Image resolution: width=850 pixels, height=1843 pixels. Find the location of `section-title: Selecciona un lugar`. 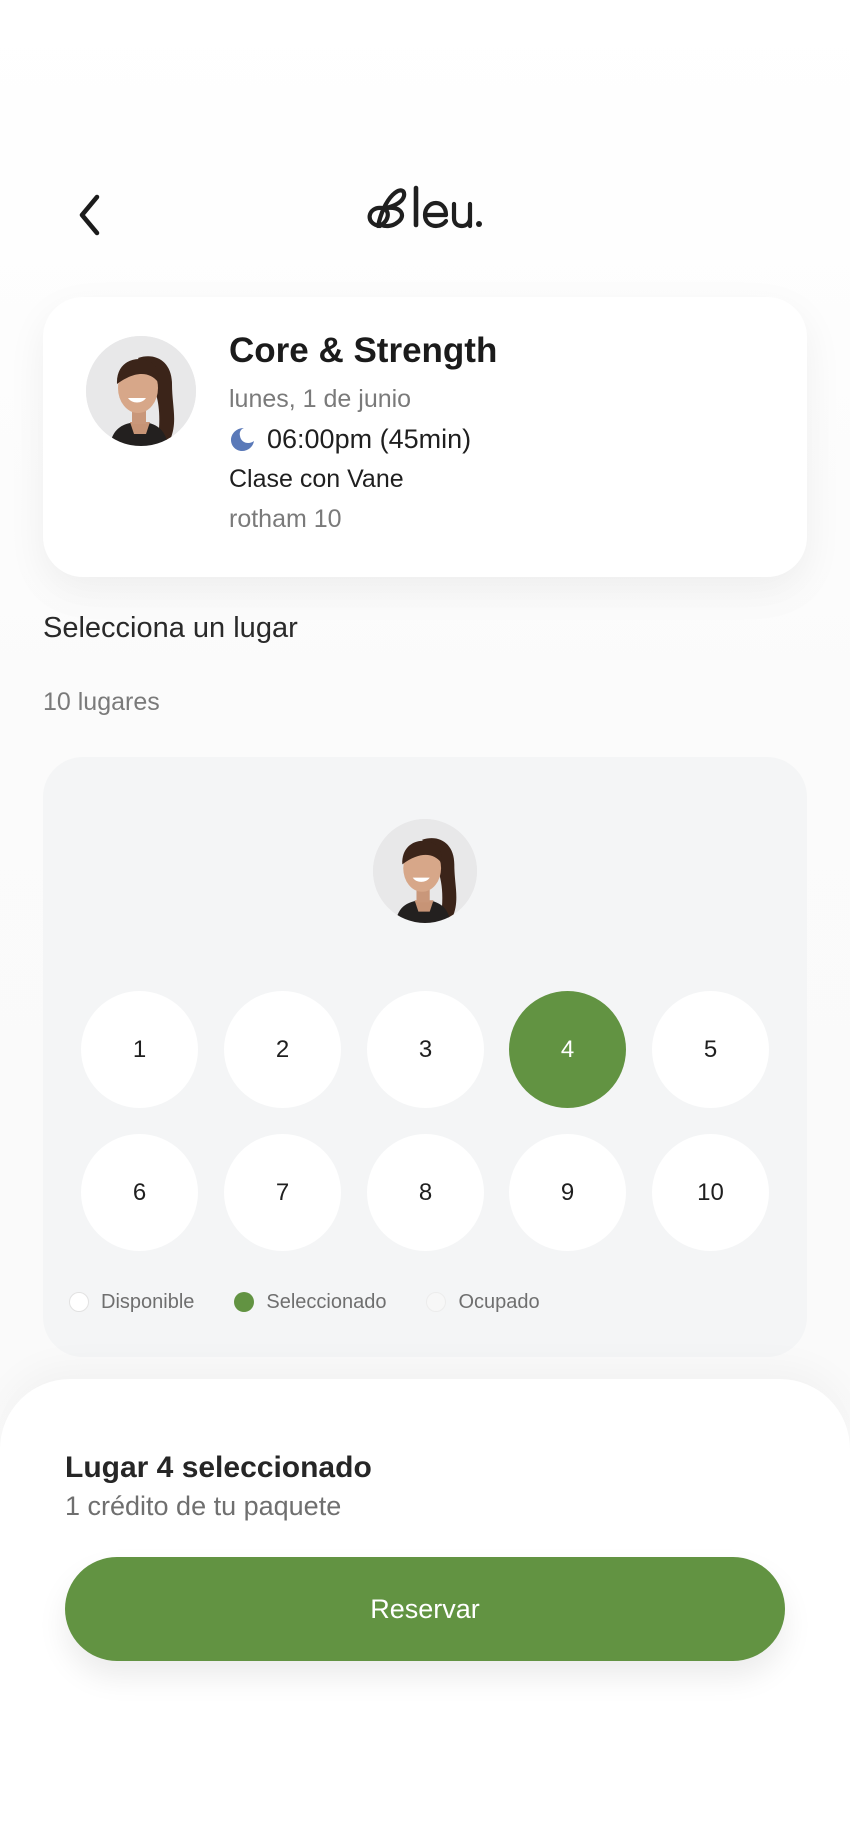

section-title: Selecciona un lugar is located at coordinates (170, 628).